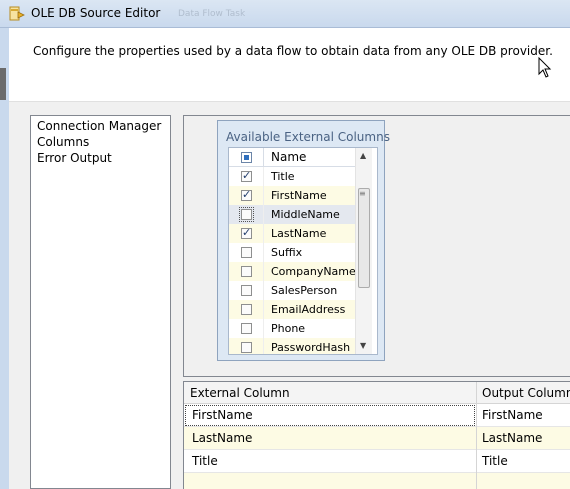 The width and height of the screenshot is (570, 489). Describe the element at coordinates (17, 14) in the screenshot. I see `ssis-source-icon` at that location.